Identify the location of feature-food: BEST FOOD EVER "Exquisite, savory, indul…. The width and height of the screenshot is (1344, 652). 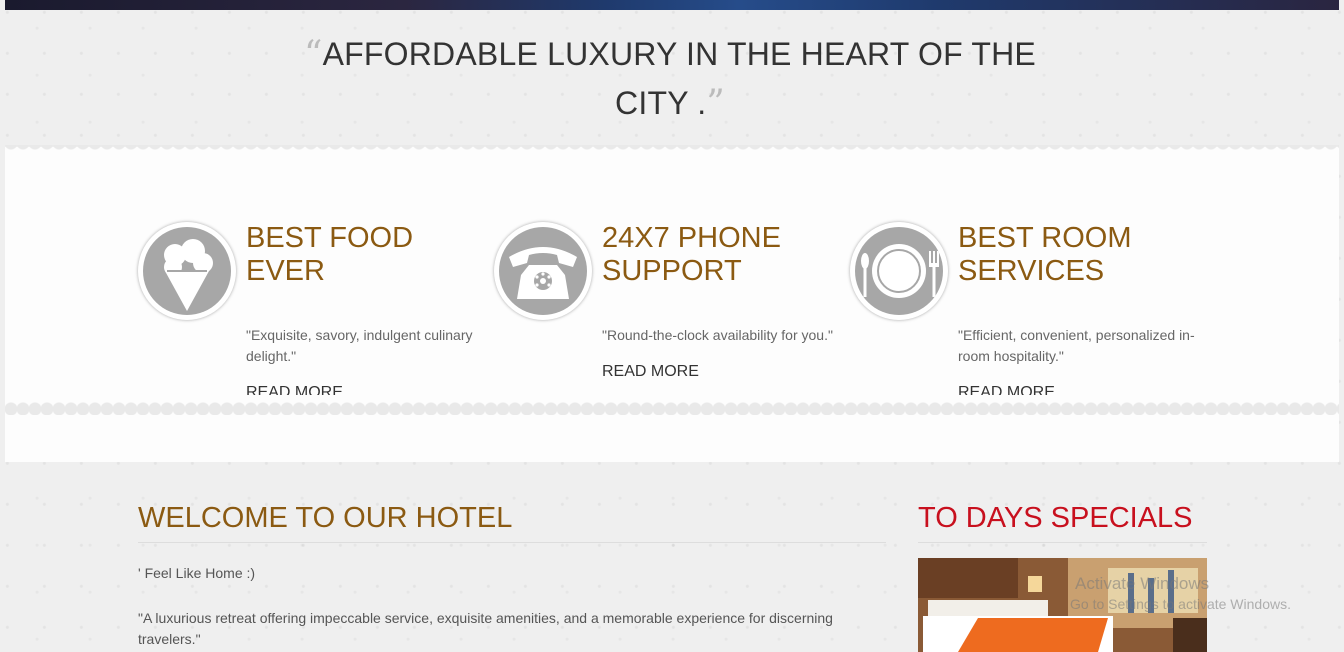
(308, 312).